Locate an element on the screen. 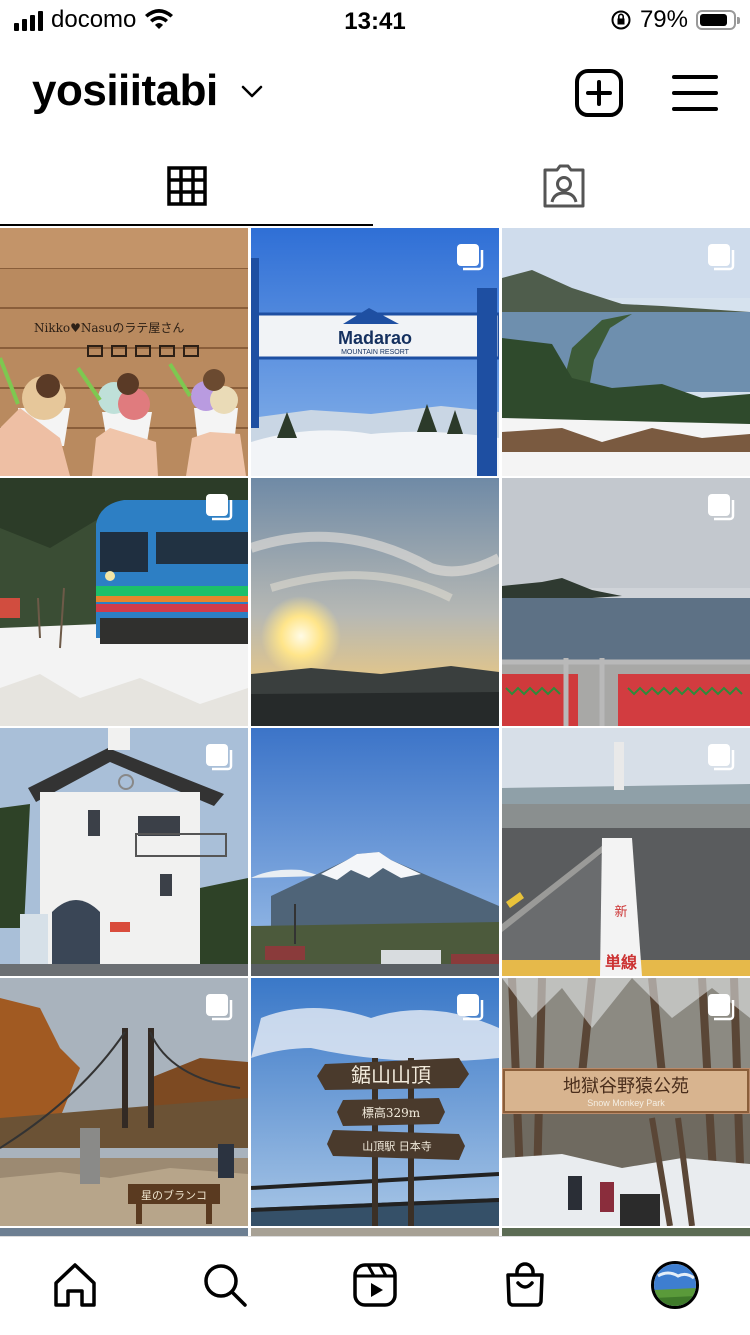  bottom-nav is located at coordinates (375, 1285).